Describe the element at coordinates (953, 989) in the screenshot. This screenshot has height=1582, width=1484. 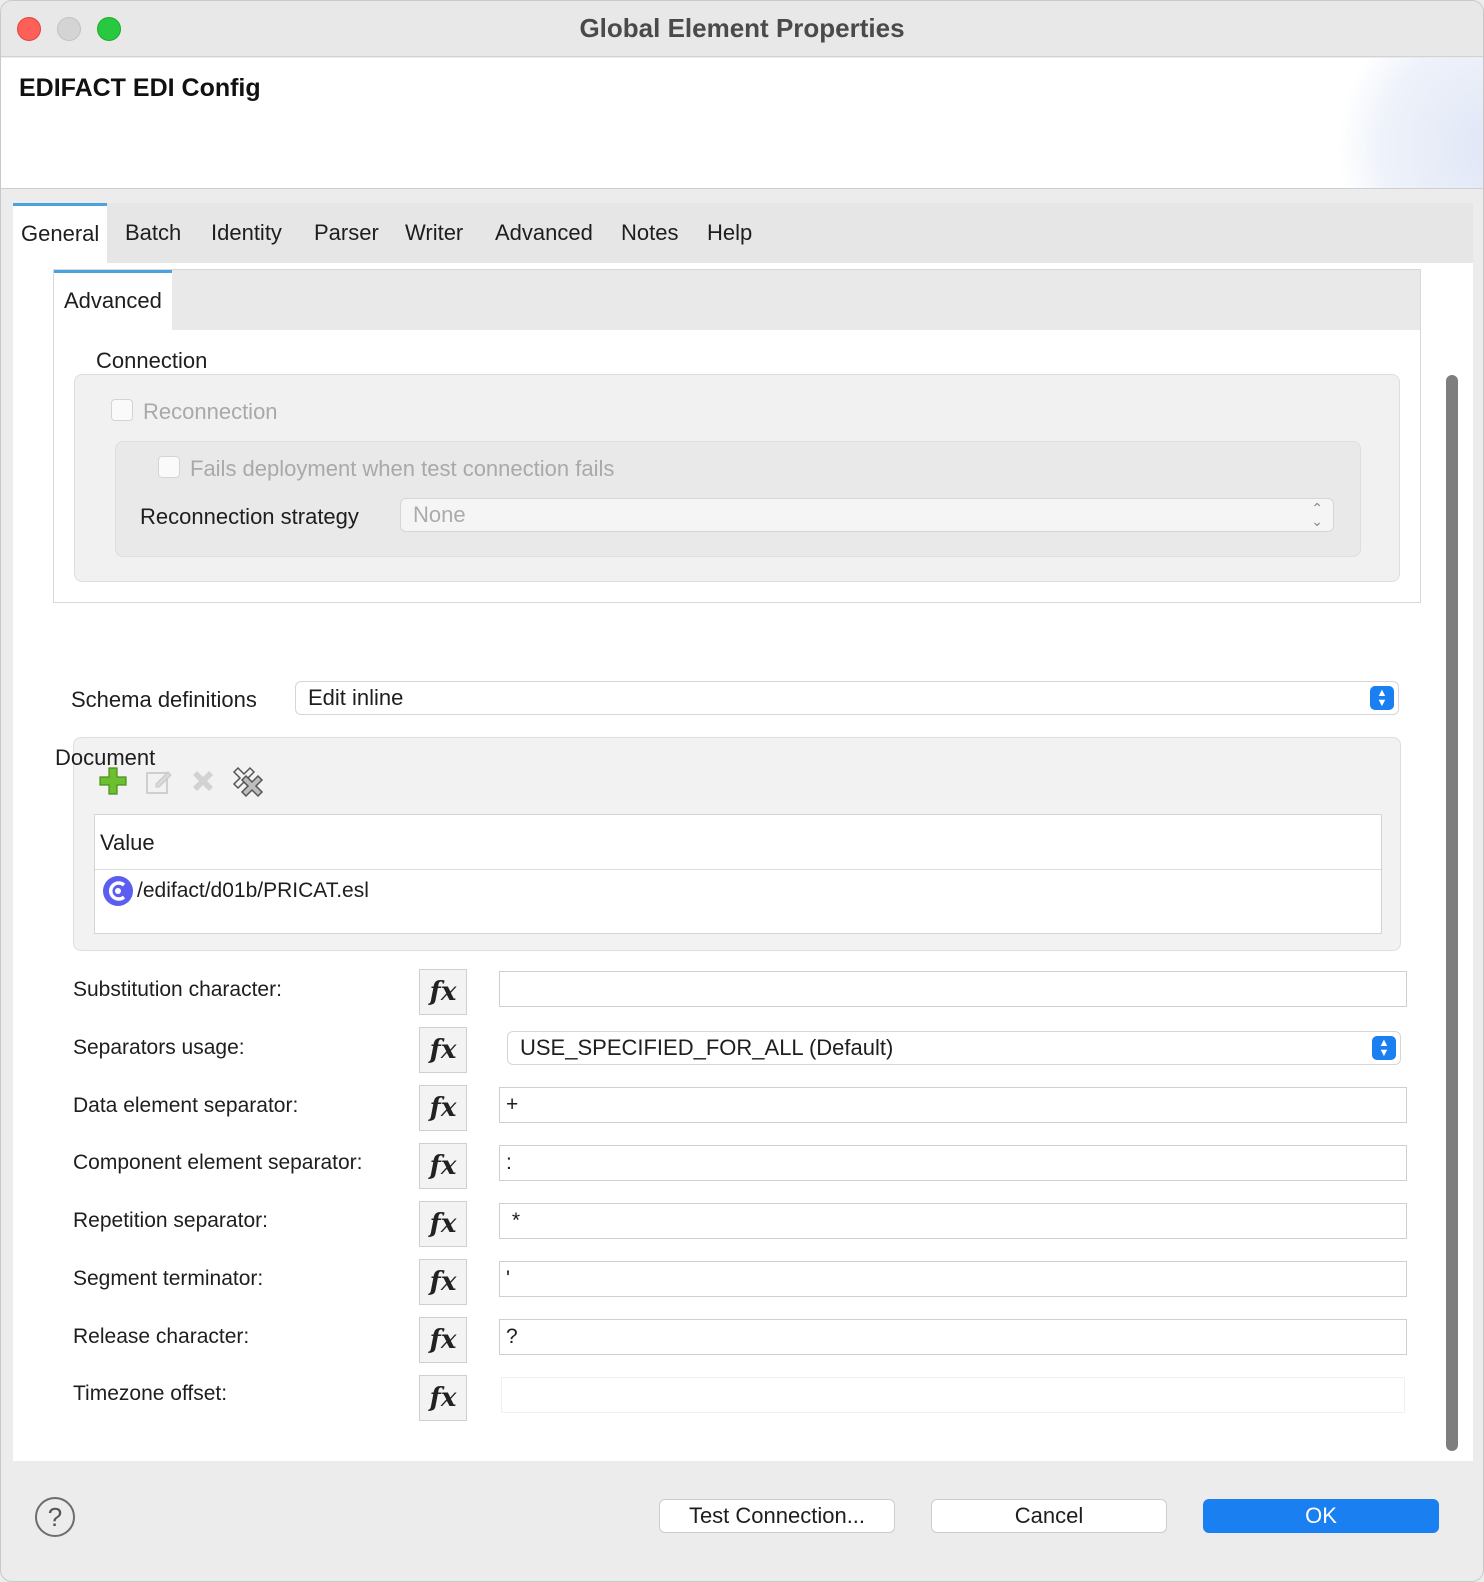
I see `substitution-character-input` at that location.